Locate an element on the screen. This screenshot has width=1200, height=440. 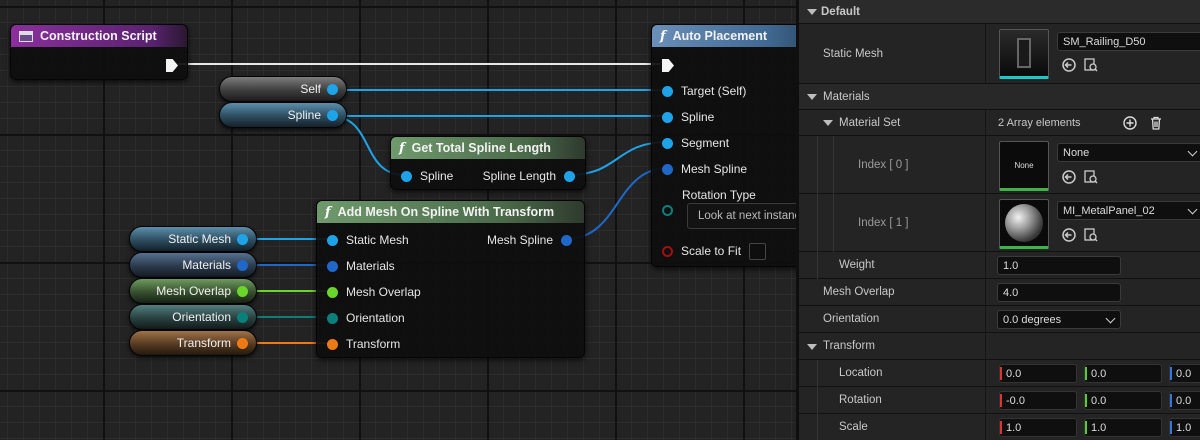
target-in-pin is located at coordinates (667, 91).